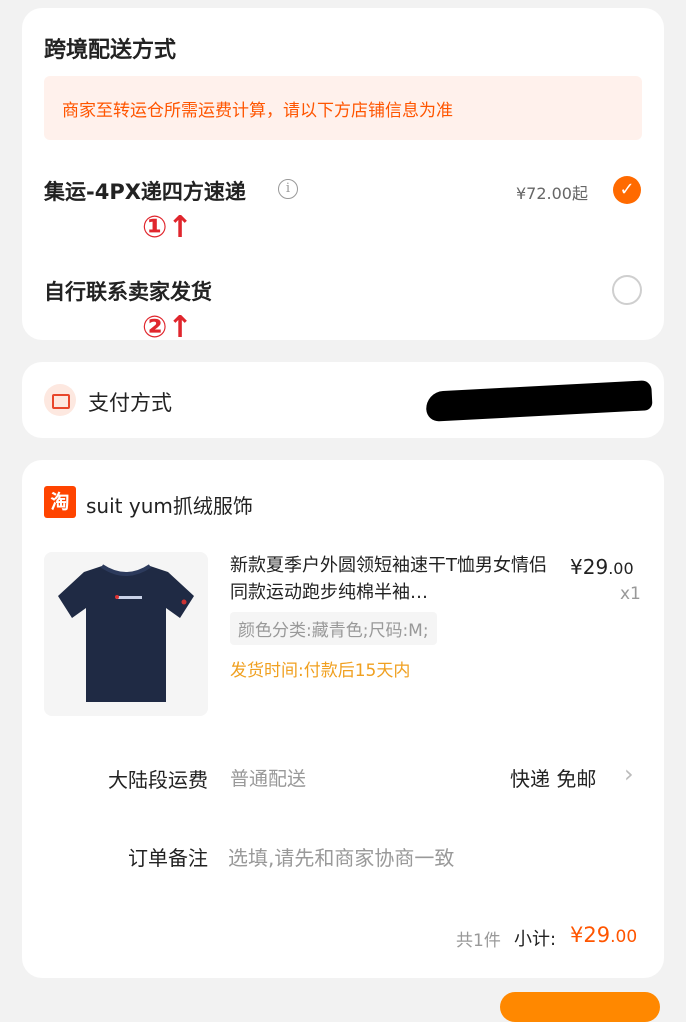  I want to click on payment-label: 支付方式, so click(130, 403).